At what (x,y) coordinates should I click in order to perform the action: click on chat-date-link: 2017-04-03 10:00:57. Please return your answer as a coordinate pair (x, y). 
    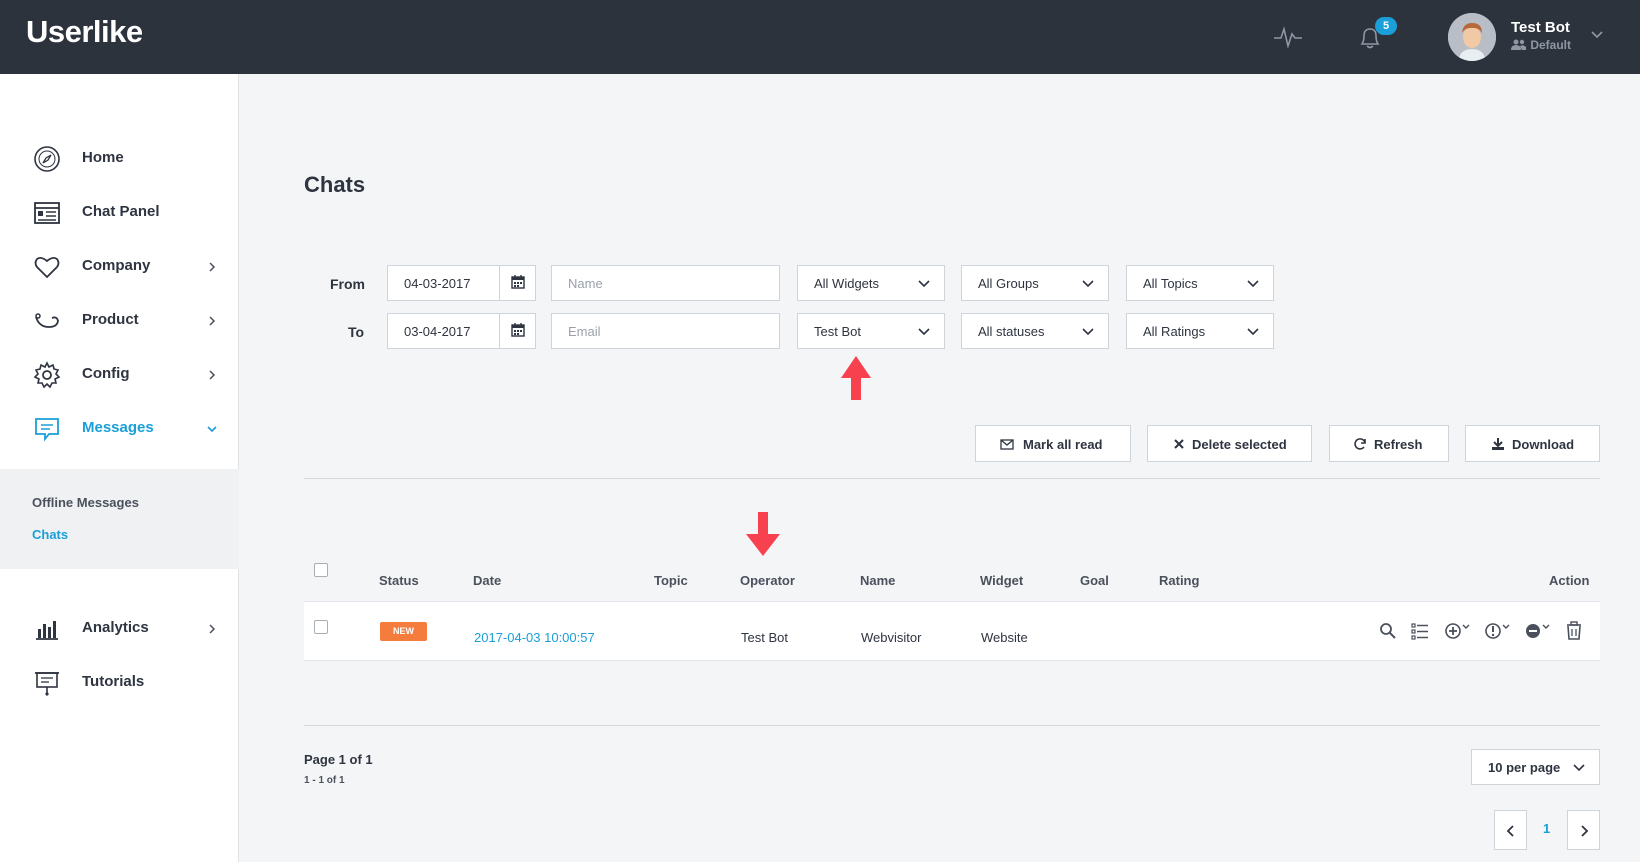
    Looking at the image, I should click on (534, 637).